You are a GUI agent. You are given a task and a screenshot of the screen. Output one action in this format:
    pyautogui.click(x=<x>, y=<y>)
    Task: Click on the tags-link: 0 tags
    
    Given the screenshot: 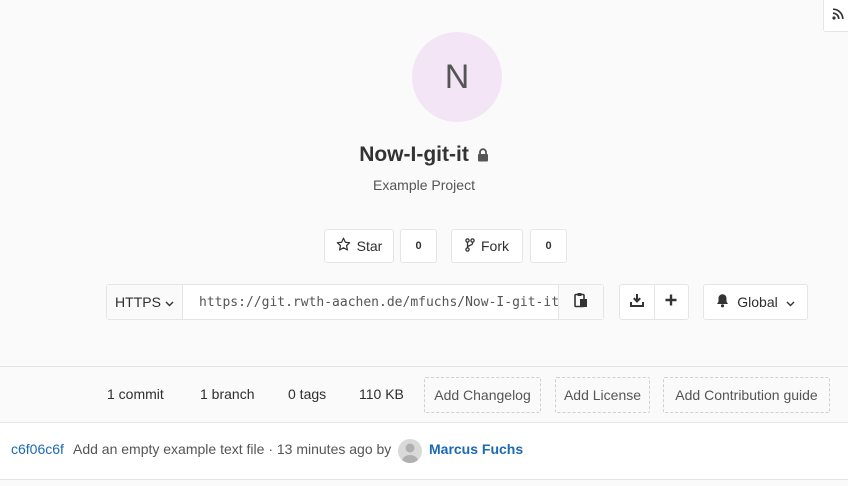 What is the action you would take?
    pyautogui.click(x=307, y=394)
    